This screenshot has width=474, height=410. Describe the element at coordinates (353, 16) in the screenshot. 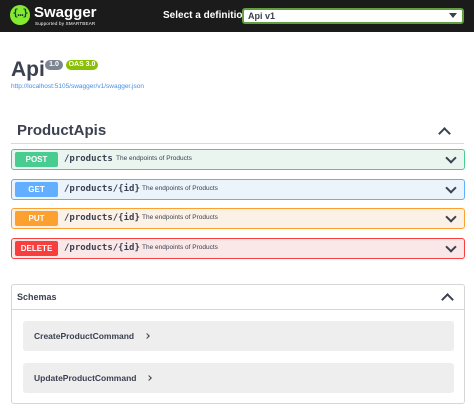

I see `definition-select: Api v1` at that location.